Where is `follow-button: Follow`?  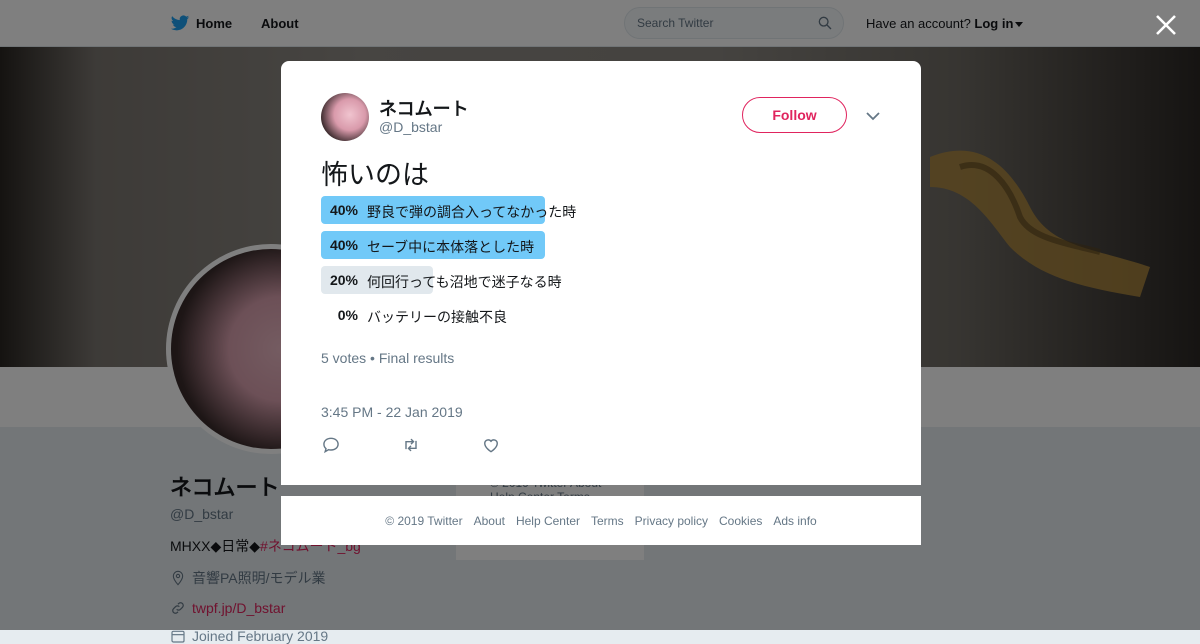 follow-button: Follow is located at coordinates (794, 115).